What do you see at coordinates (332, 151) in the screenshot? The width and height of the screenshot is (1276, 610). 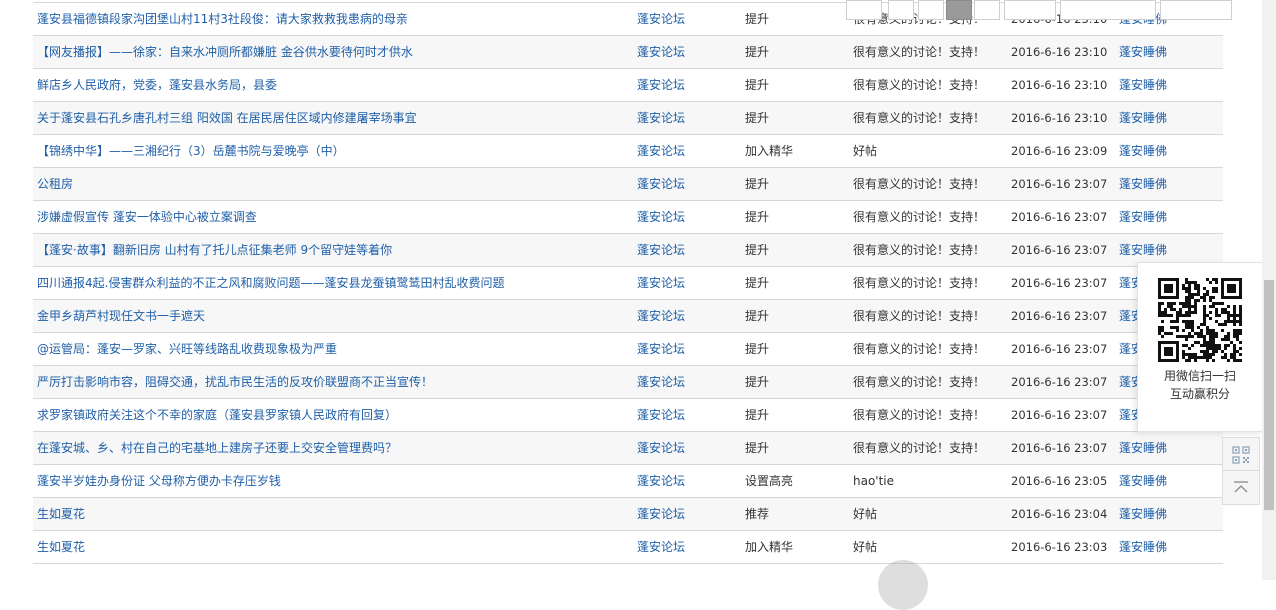 I see `thread-title-link: 【锦绣中华】——三湘纪行（3）岳麓书院与爱晚亭（中）` at bounding box center [332, 151].